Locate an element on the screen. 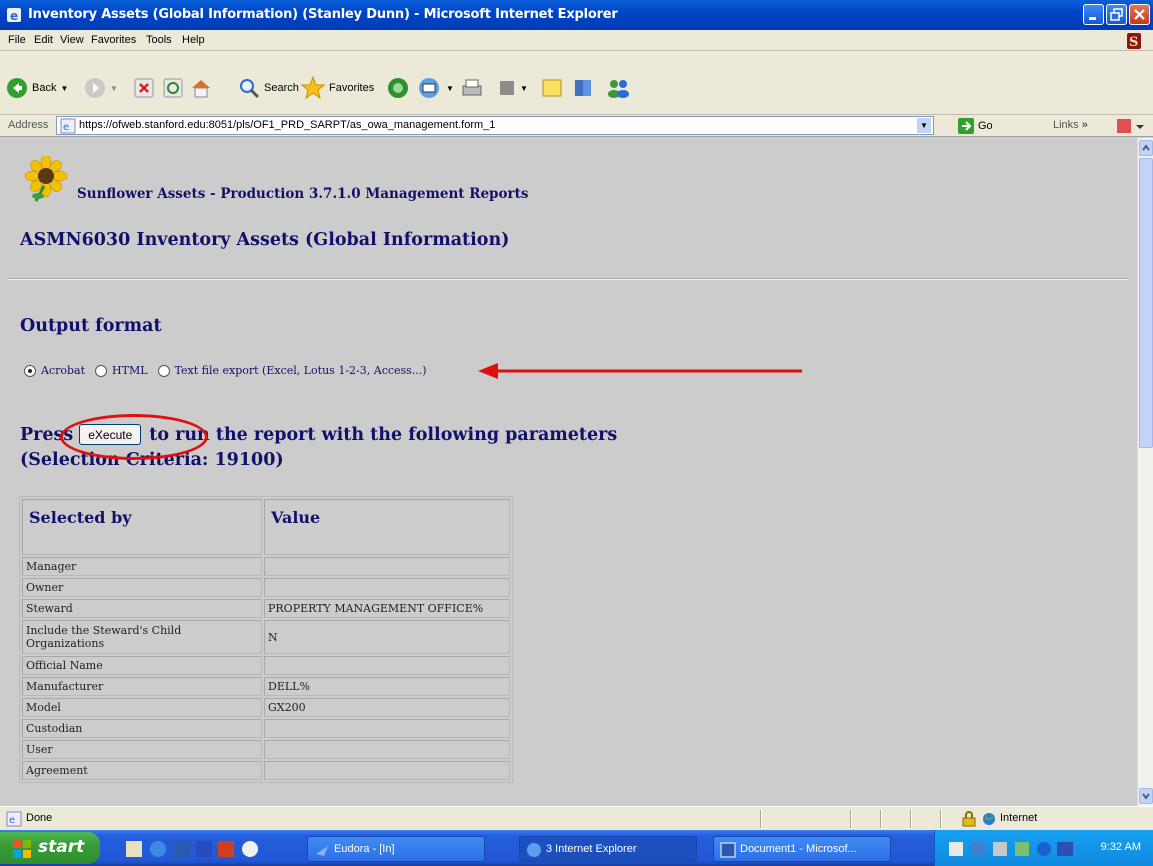 This screenshot has height=866, width=1153. edit-icon is located at coordinates (507, 88).